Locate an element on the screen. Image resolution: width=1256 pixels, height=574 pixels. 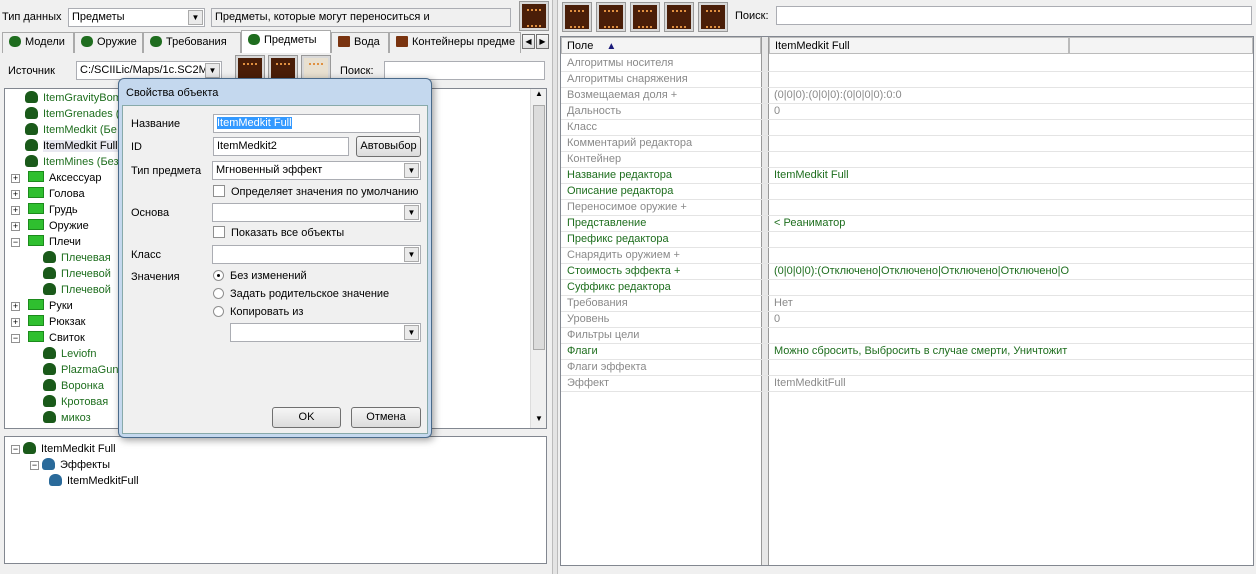
column-header-value: ItemMedkit Full is located at coordinates (919, 45).